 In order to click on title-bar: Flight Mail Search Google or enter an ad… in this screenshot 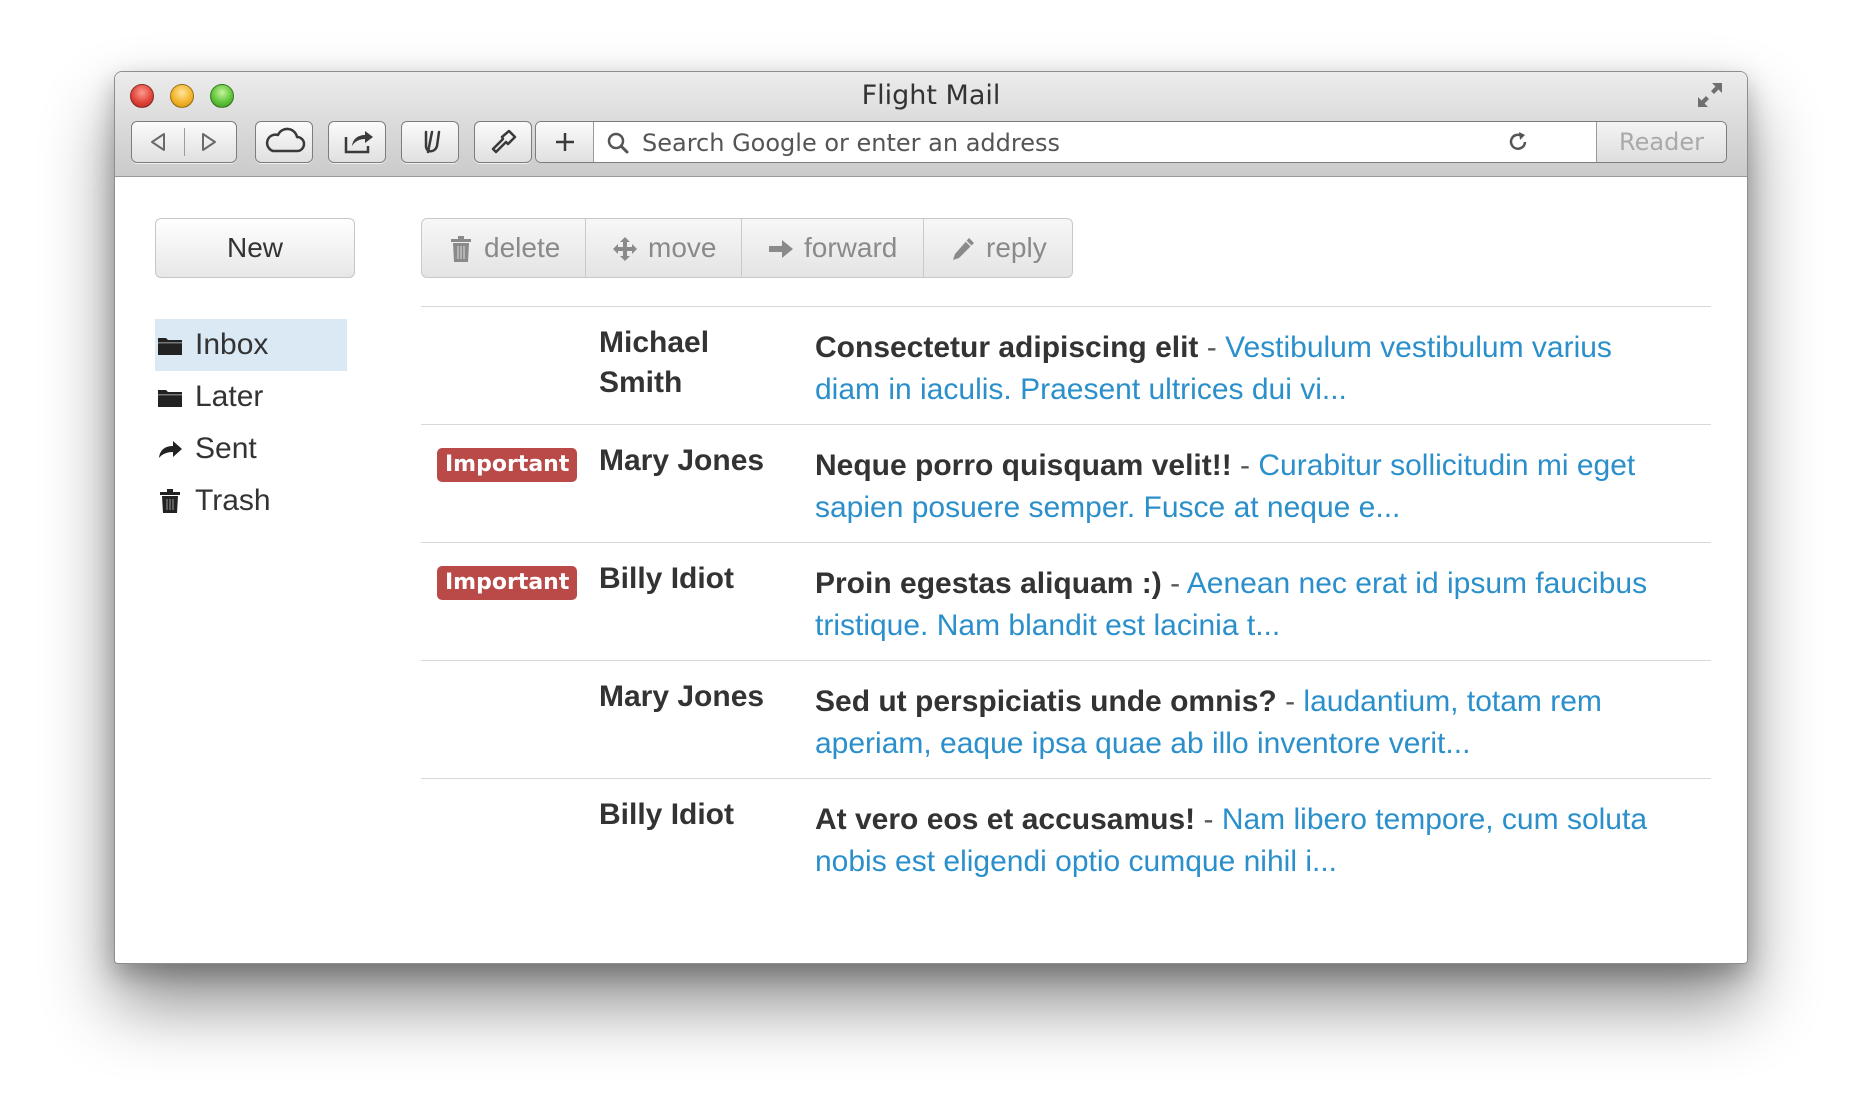, I will do `click(931, 124)`.